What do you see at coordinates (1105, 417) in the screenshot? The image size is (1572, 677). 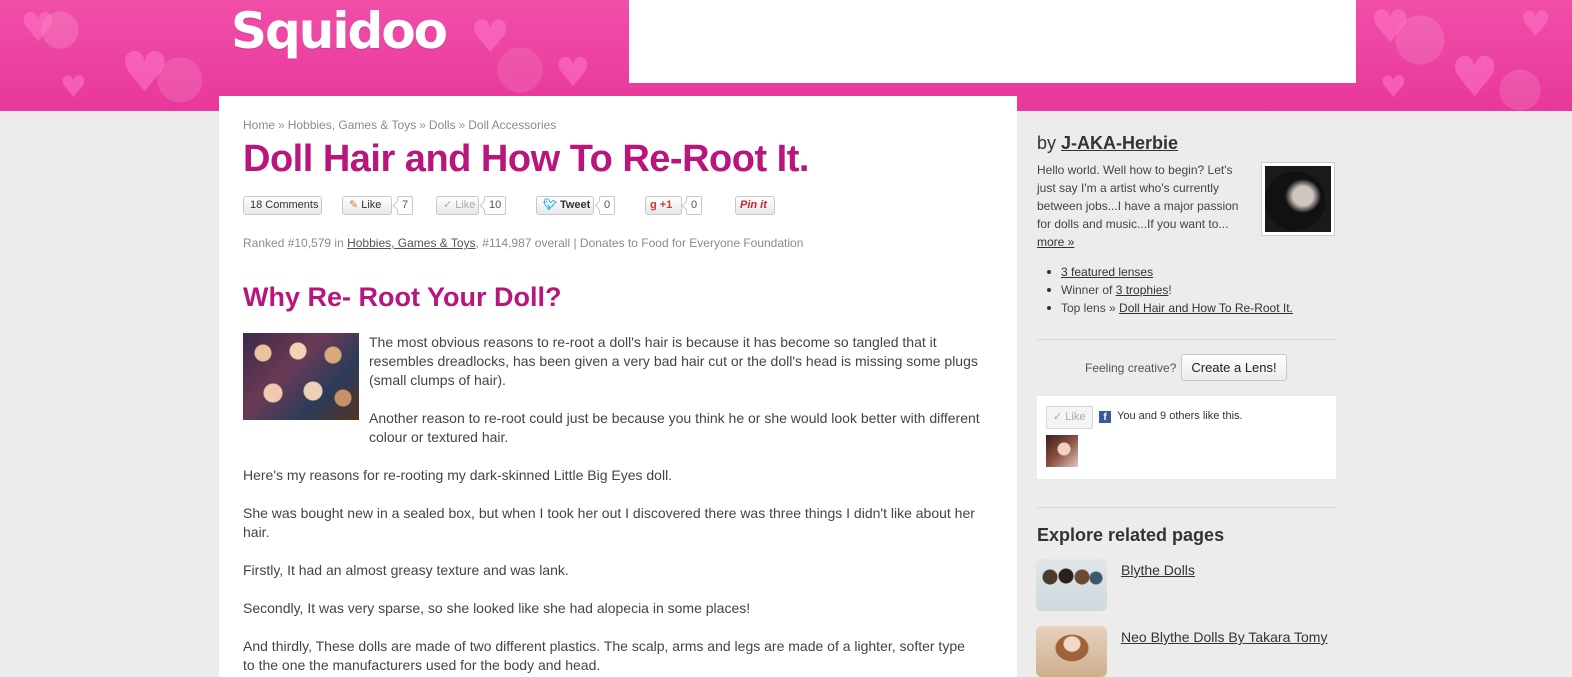 I see `facebook-icon: f` at bounding box center [1105, 417].